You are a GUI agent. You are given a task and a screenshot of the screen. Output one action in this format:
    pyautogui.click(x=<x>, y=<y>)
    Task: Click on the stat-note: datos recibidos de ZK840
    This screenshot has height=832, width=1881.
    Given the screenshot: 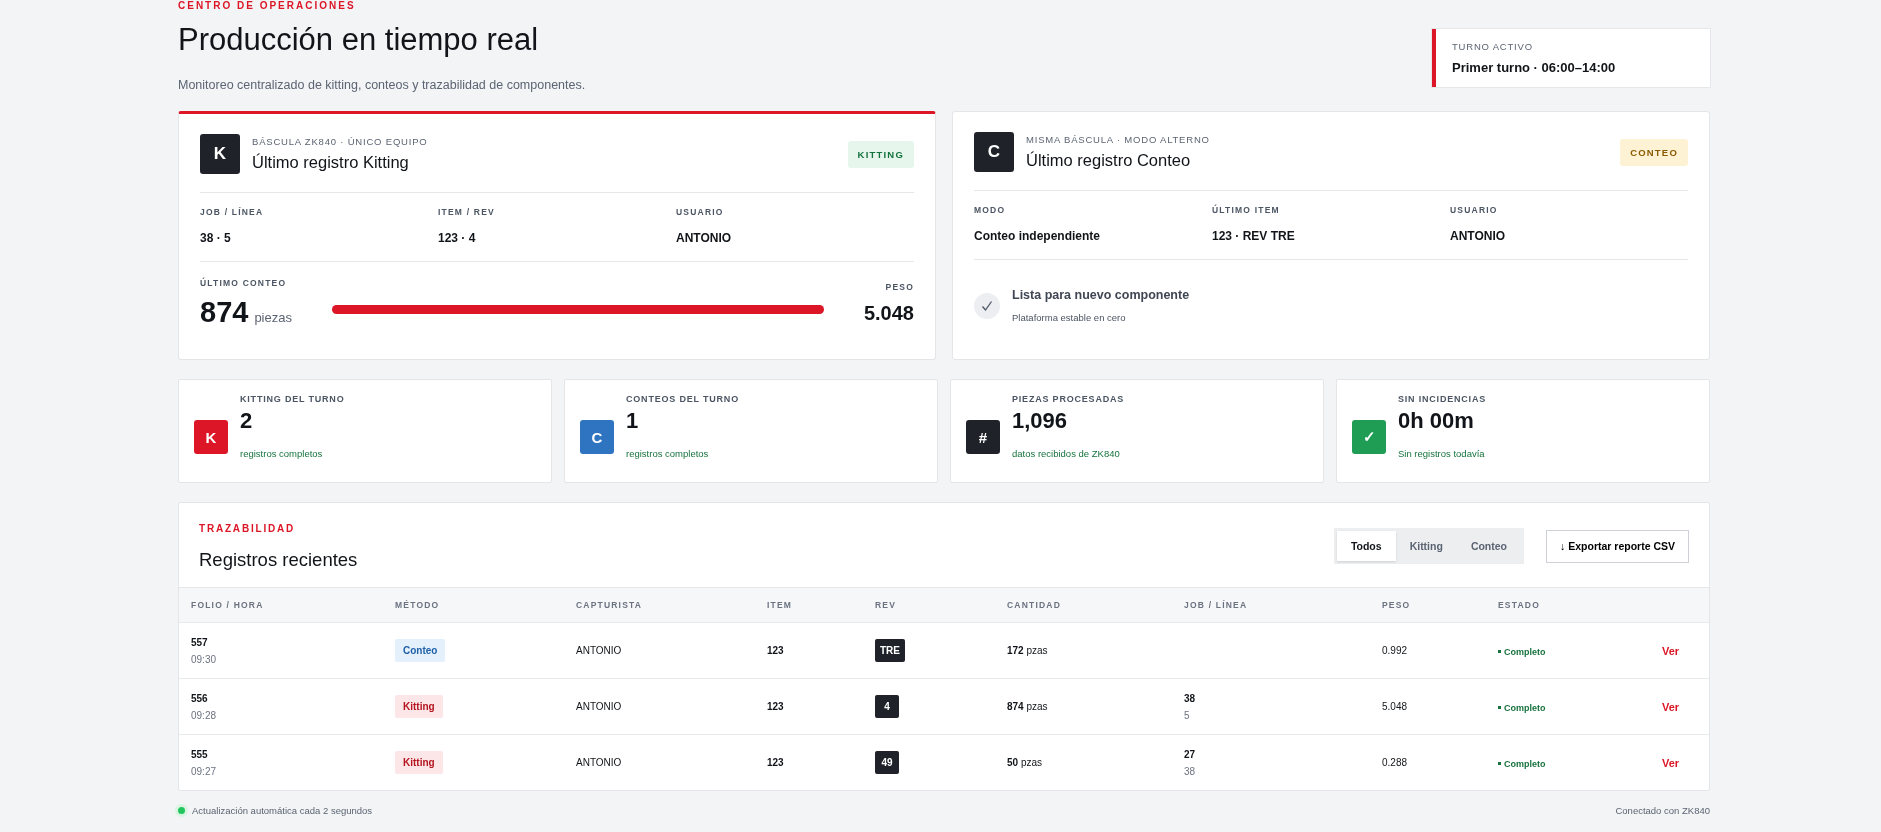 What is the action you would take?
    pyautogui.click(x=1066, y=453)
    